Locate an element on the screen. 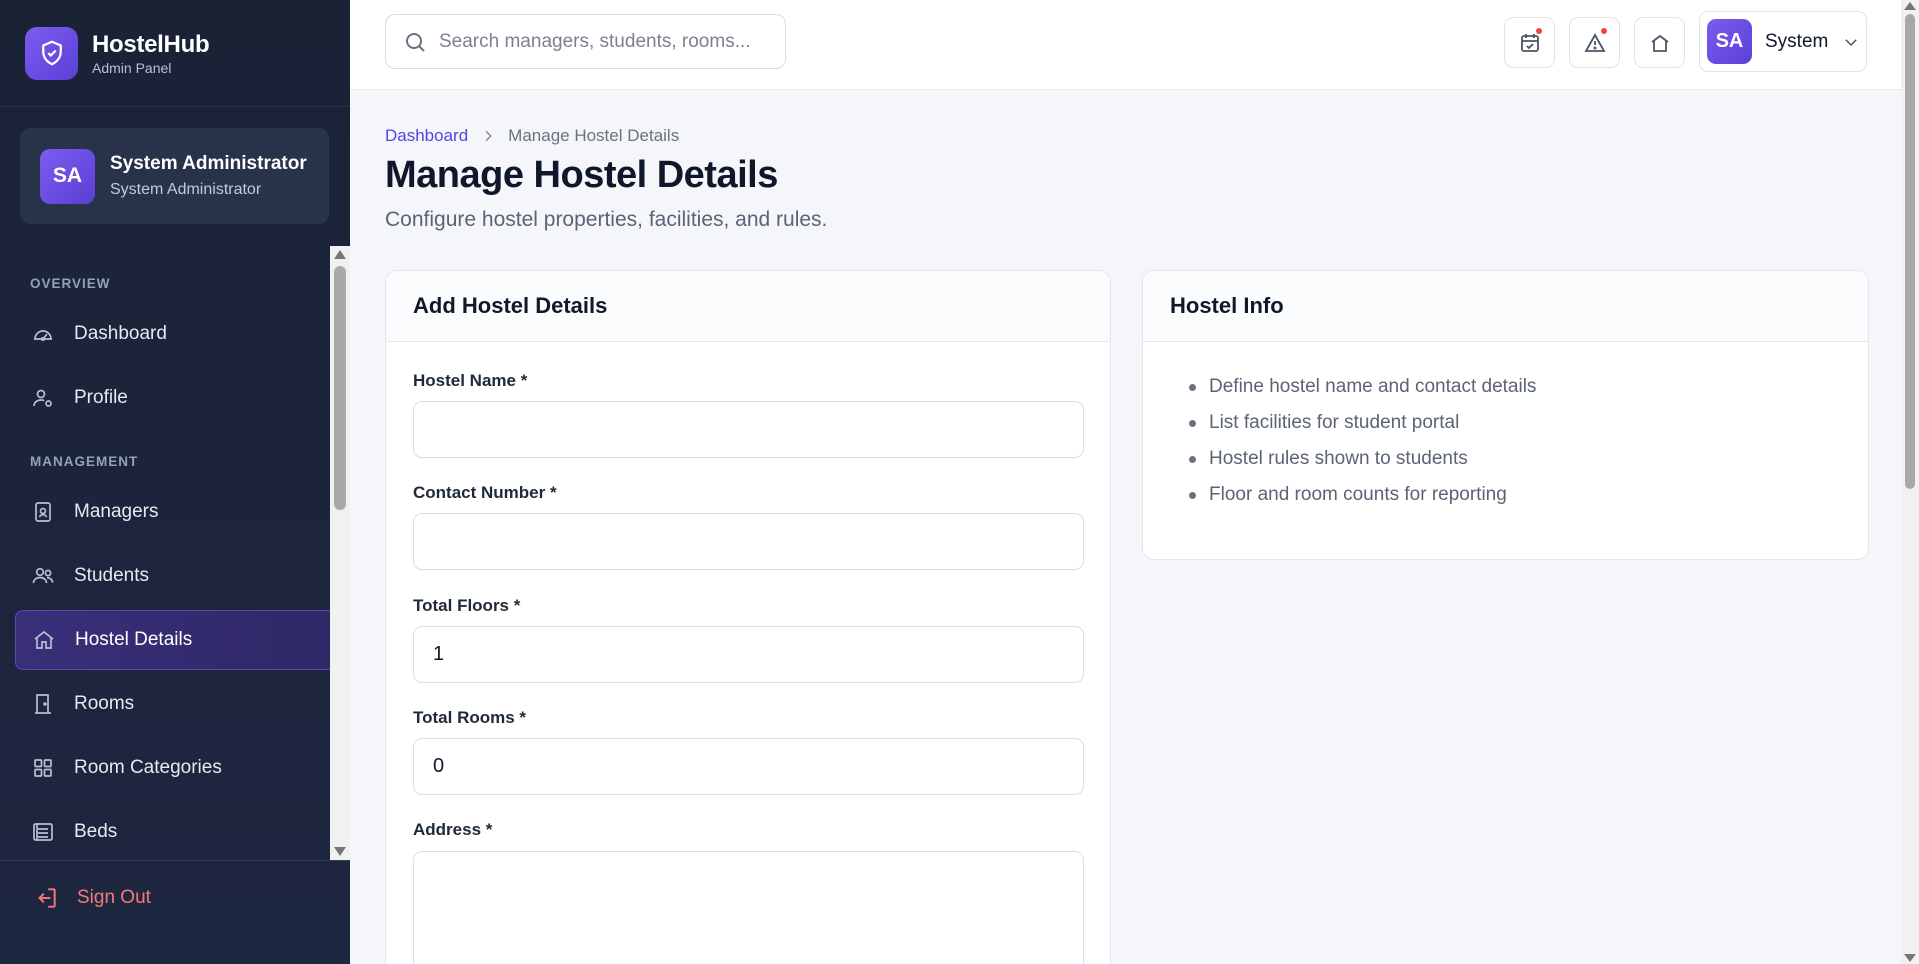  home-button is located at coordinates (1659, 42).